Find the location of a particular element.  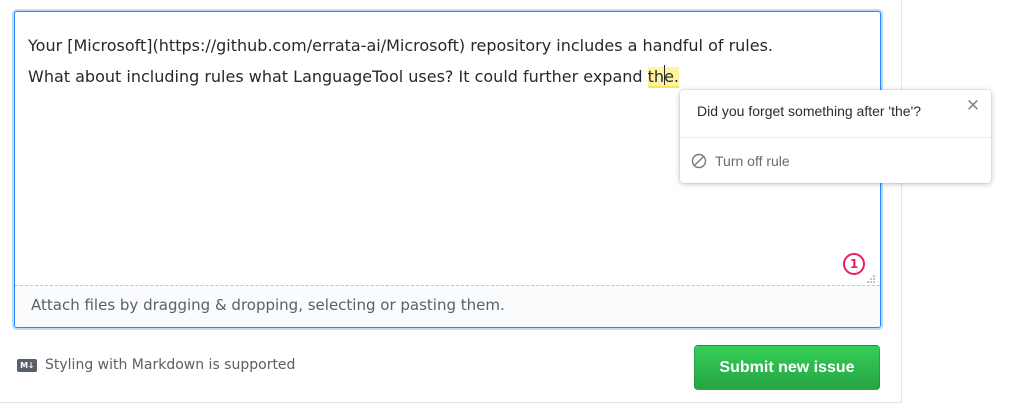

suggestion-message: Did you forget something after 'the'? is located at coordinates (809, 111).